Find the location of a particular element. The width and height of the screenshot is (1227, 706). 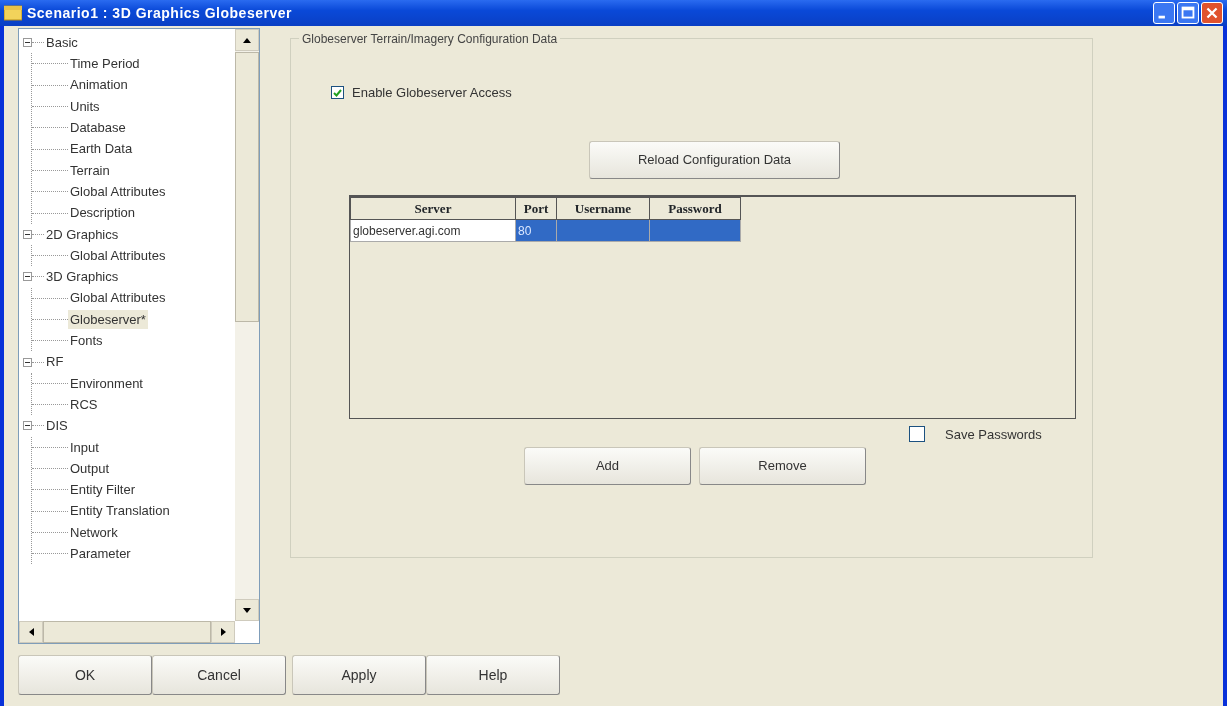

scroll-left-button is located at coordinates (31, 632).